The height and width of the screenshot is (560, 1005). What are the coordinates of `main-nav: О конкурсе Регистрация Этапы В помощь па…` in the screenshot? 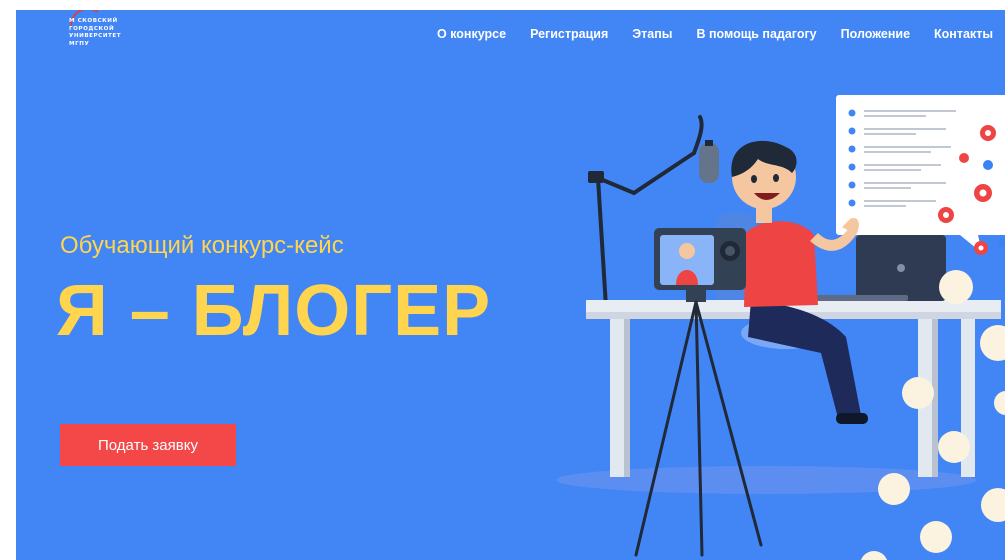 It's located at (721, 34).